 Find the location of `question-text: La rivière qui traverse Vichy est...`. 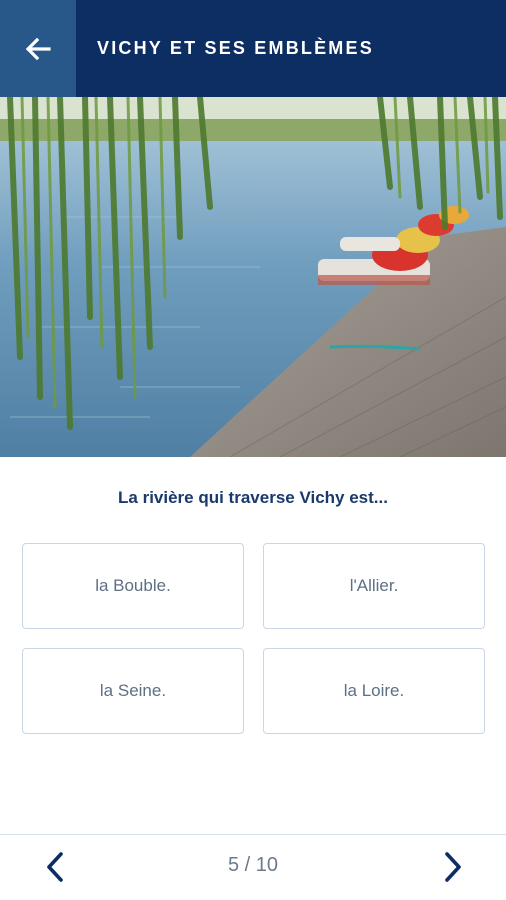

question-text: La rivière qui traverse Vichy est... is located at coordinates (253, 497).